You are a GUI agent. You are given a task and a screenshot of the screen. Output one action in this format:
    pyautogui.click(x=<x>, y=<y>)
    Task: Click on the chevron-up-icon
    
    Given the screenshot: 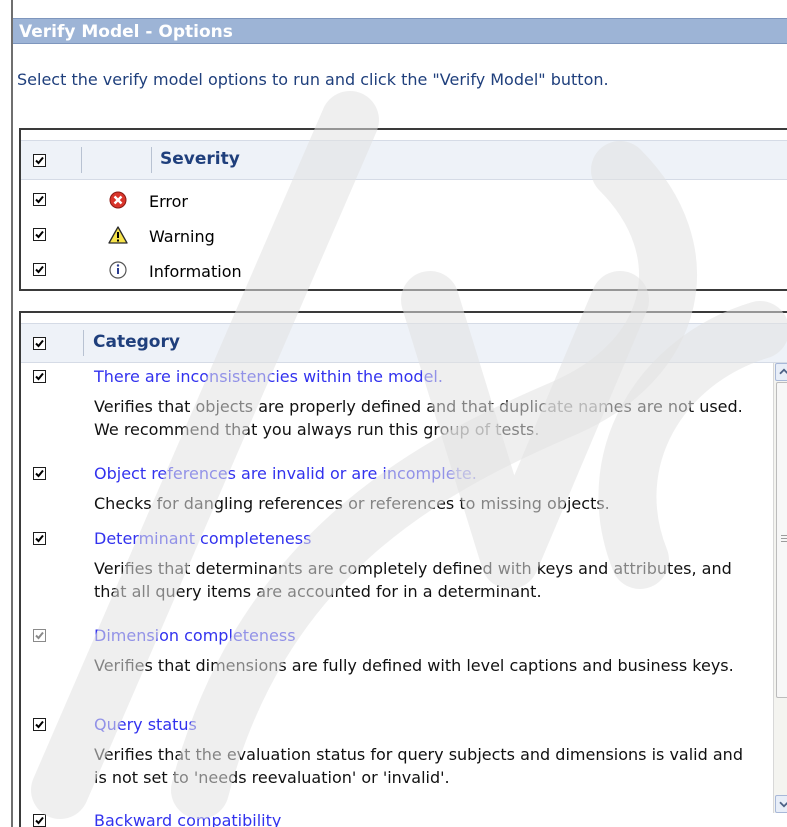 What is the action you would take?
    pyautogui.click(x=783, y=371)
    